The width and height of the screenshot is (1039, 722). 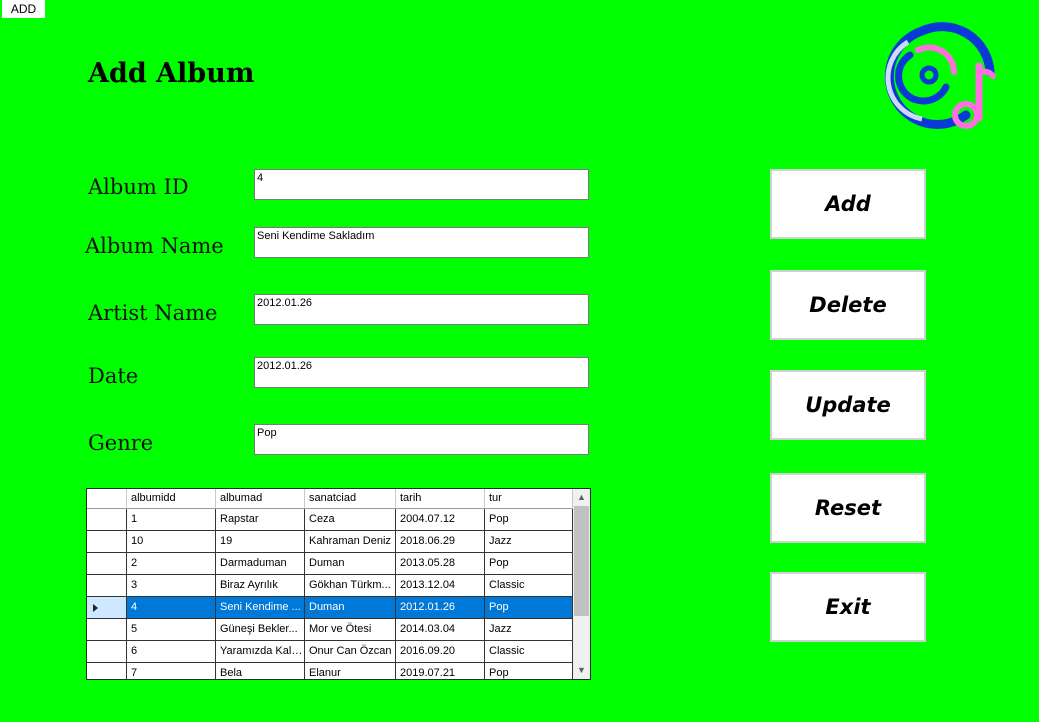 What do you see at coordinates (848, 204) in the screenshot?
I see `add-button: Add` at bounding box center [848, 204].